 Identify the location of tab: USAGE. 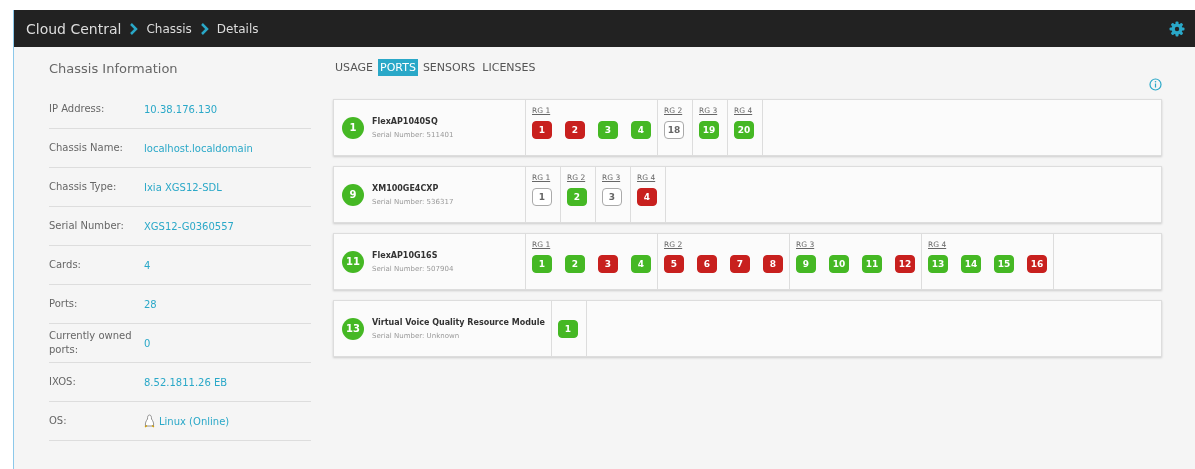
(354, 67).